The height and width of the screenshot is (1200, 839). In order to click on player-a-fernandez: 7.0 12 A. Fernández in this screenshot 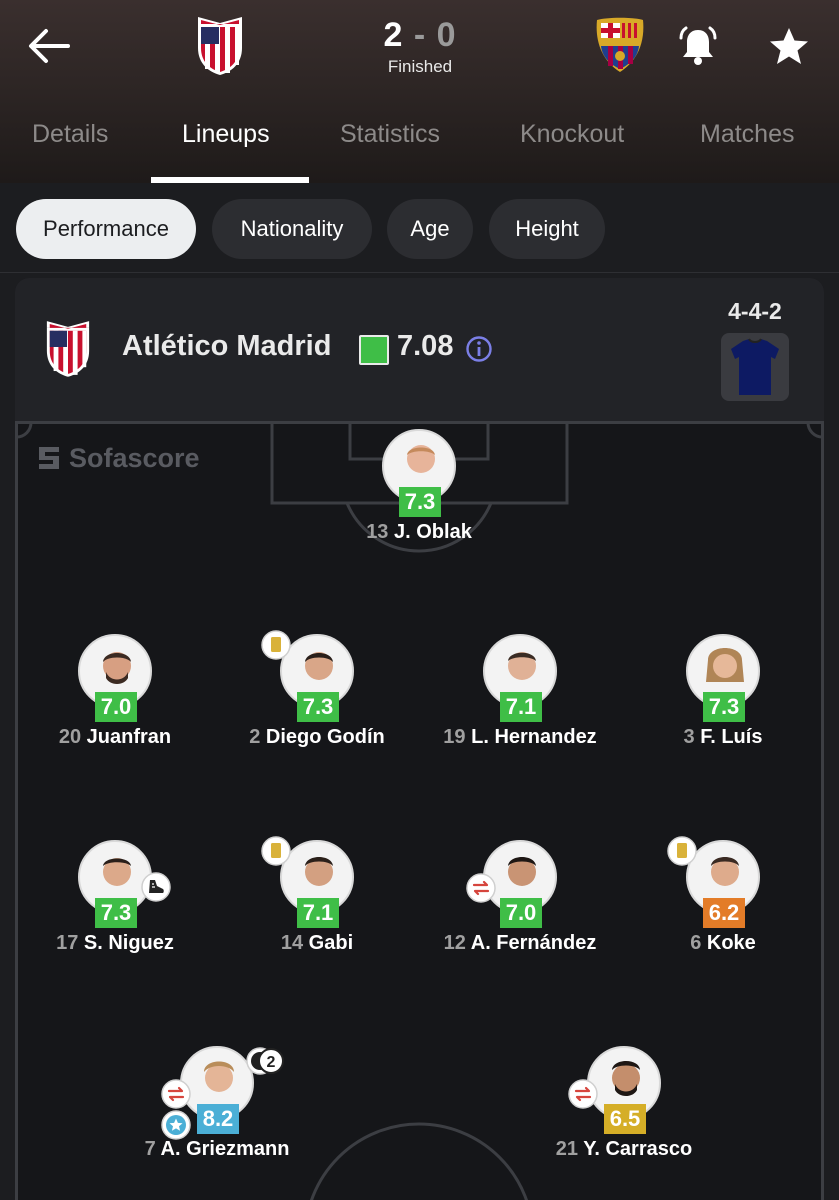, I will do `click(520, 915)`.